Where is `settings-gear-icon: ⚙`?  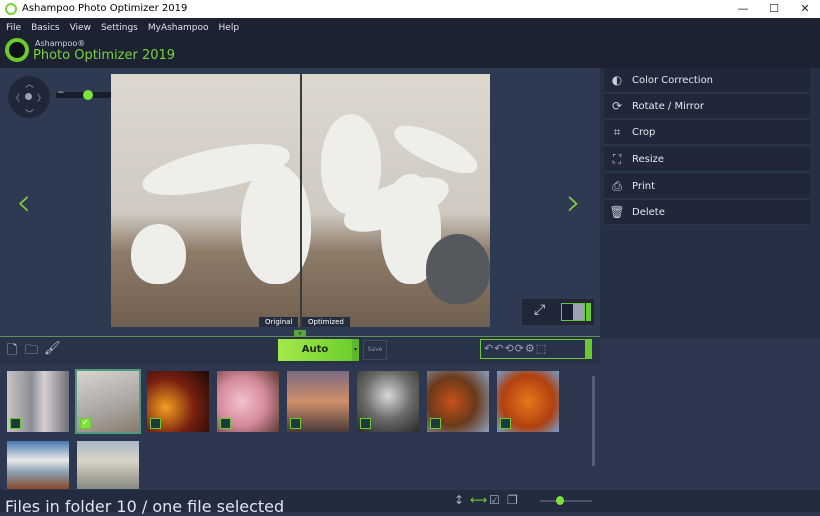 settings-gear-icon: ⚙ is located at coordinates (530, 348).